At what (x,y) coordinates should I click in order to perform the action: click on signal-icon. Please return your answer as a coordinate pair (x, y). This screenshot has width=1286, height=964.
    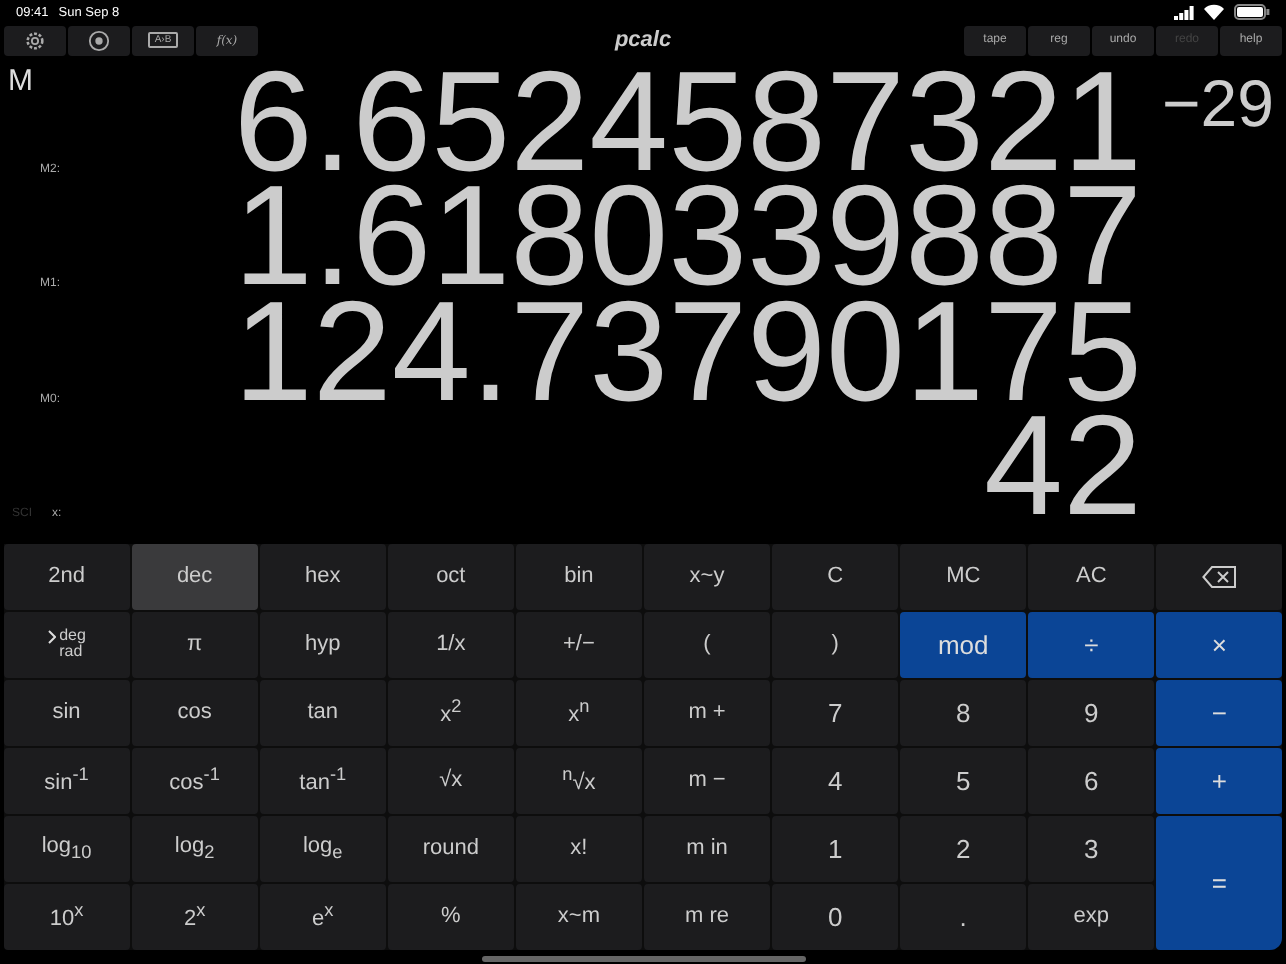
    Looking at the image, I should click on (1184, 12).